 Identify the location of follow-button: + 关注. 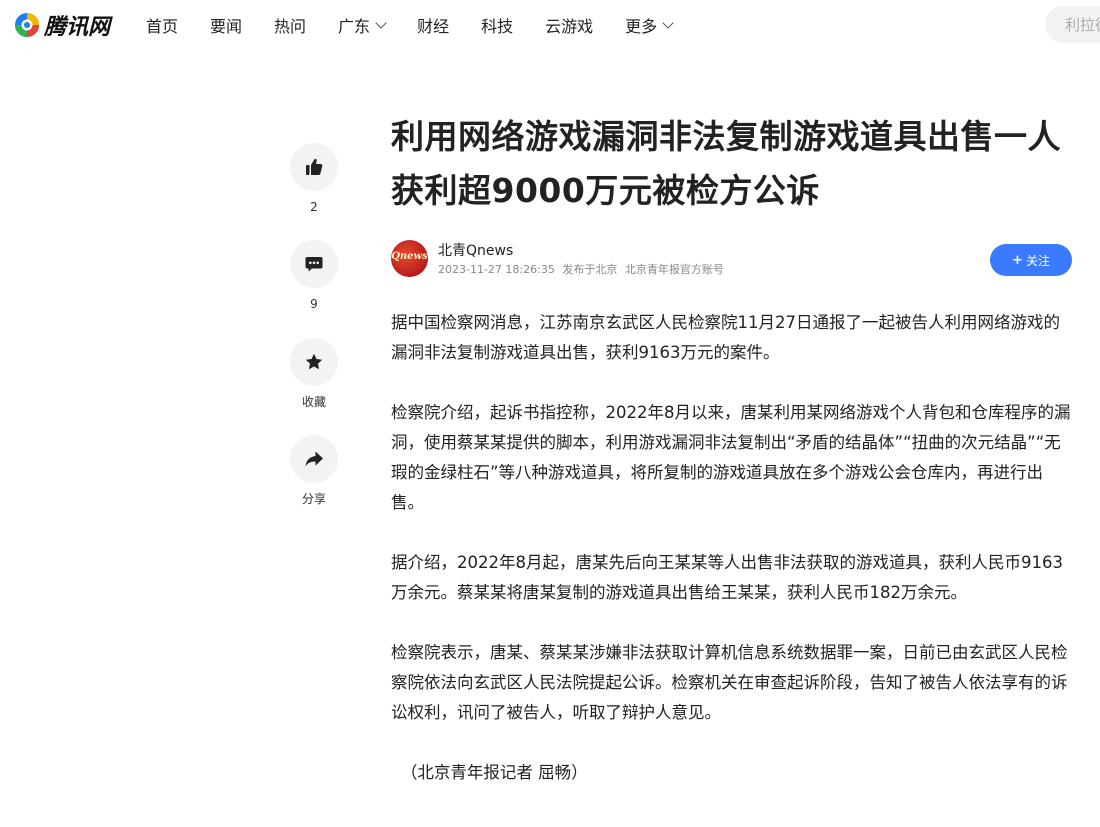
(1031, 260).